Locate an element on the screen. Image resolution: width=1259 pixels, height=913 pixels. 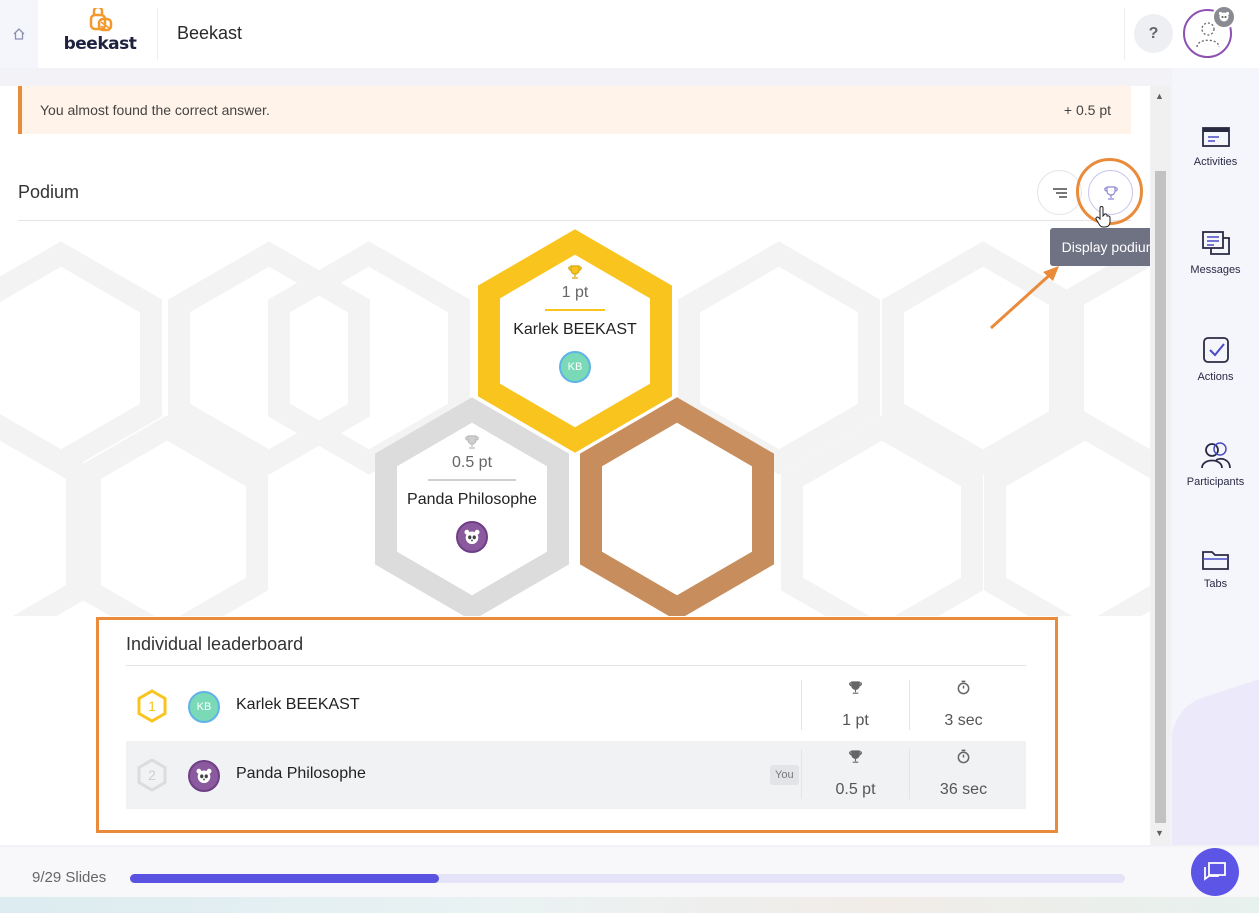
rank-number: 2 is located at coordinates (152, 775).